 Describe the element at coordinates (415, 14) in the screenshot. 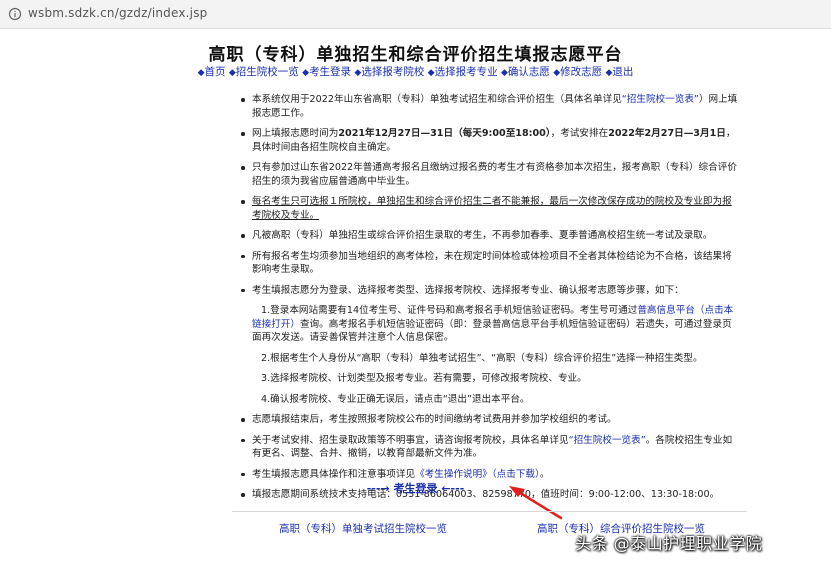

I see `address-bar: wsbm.sdzk.cn/gzdz/index.jsp` at that location.